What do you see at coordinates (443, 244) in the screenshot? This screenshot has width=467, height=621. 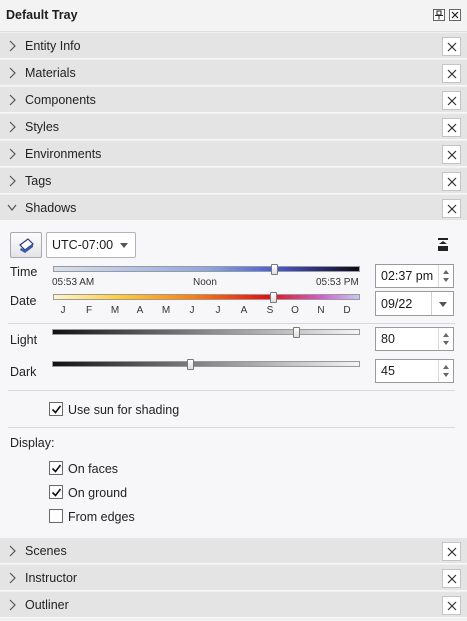 I see `collapse-details-icon` at bounding box center [443, 244].